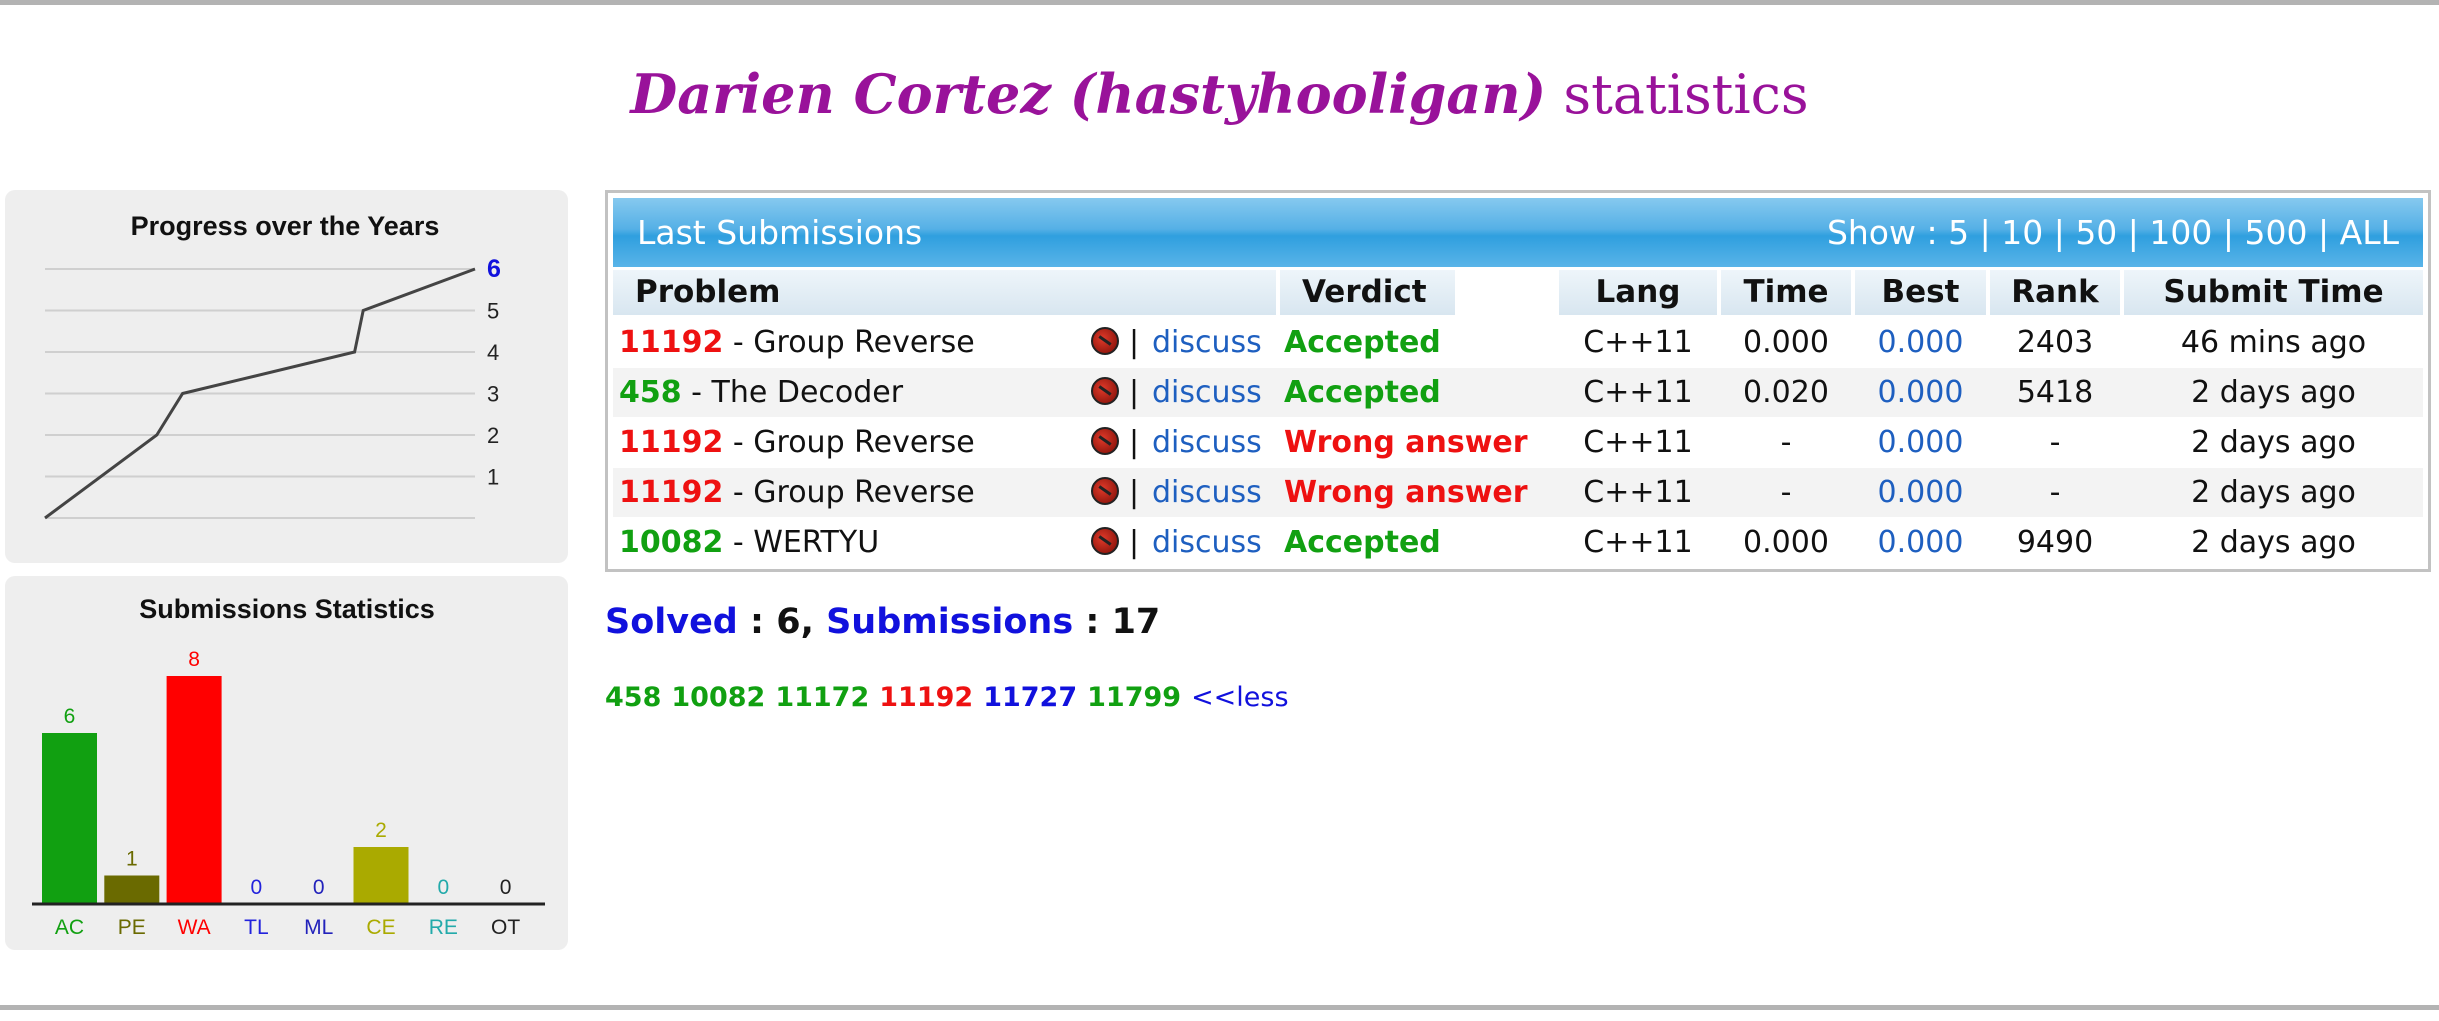 The height and width of the screenshot is (1021, 2439). Describe the element at coordinates (926, 697) in the screenshot. I see `solved-problem-link: 11192` at that location.